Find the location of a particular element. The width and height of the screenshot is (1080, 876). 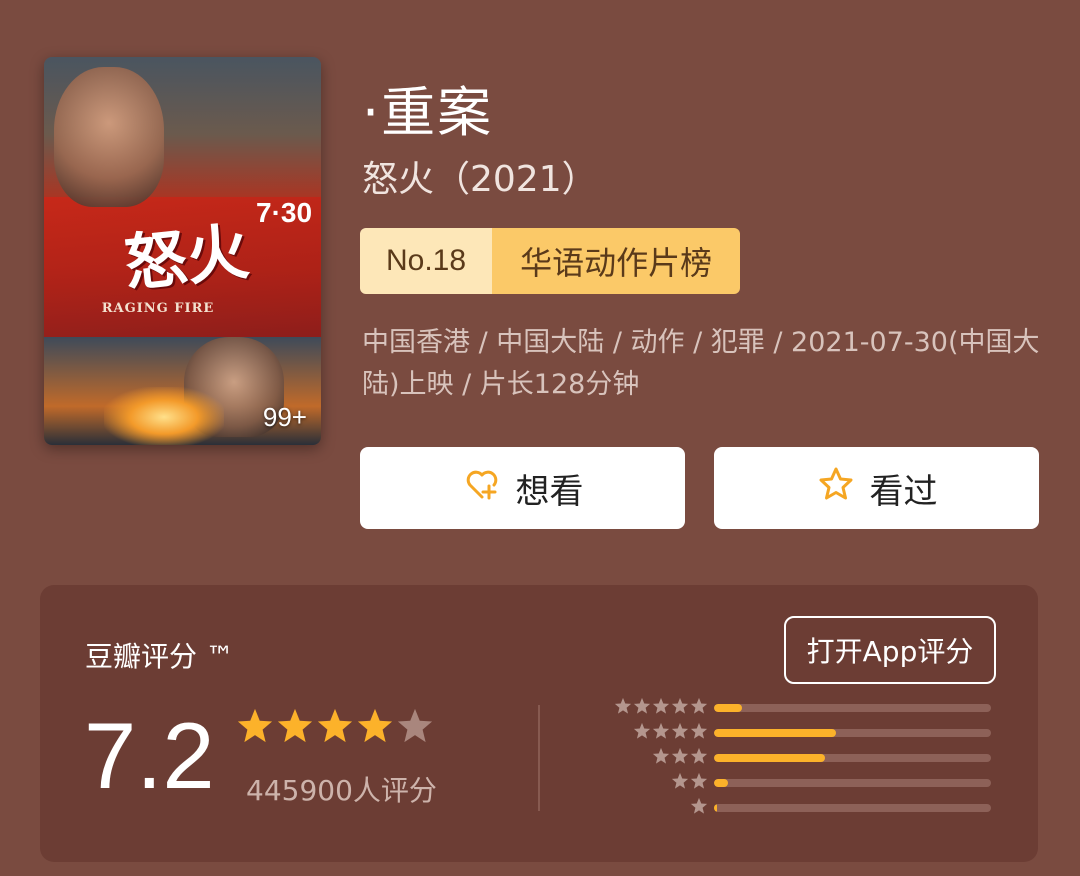

rating-label: 豆瓣评分 ™ is located at coordinates (159, 656).